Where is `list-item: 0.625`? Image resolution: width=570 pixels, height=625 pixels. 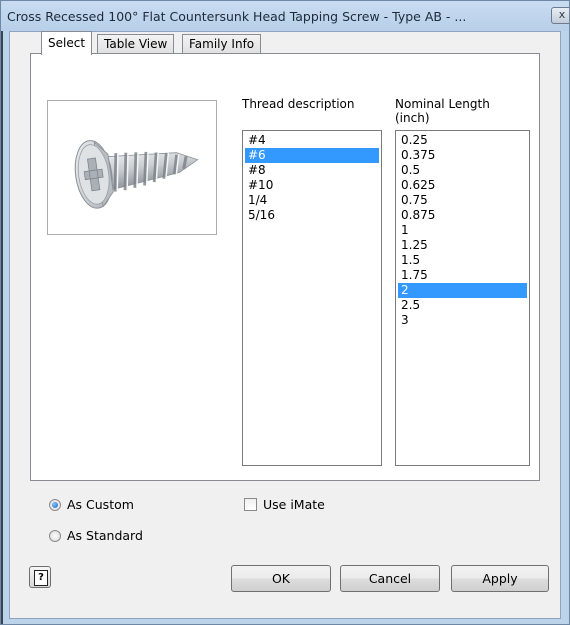 list-item: 0.625 is located at coordinates (462, 185).